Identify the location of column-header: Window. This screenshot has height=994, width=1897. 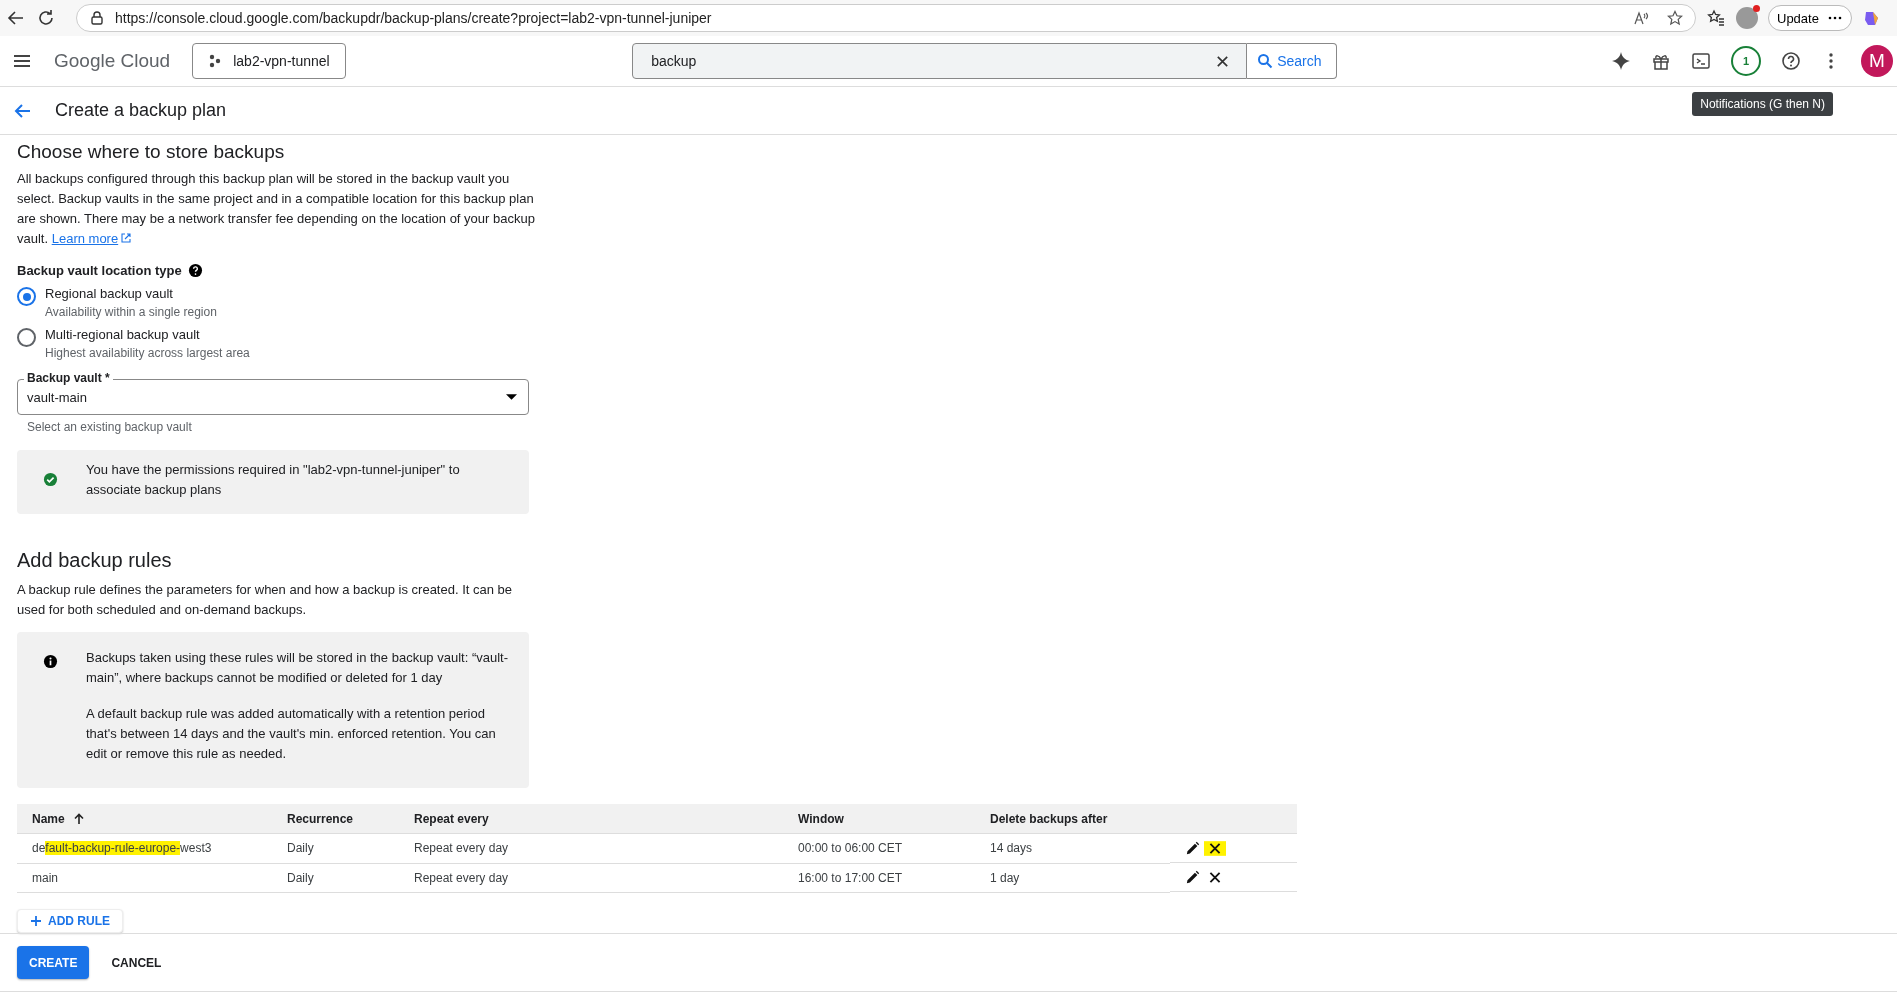
(821, 818).